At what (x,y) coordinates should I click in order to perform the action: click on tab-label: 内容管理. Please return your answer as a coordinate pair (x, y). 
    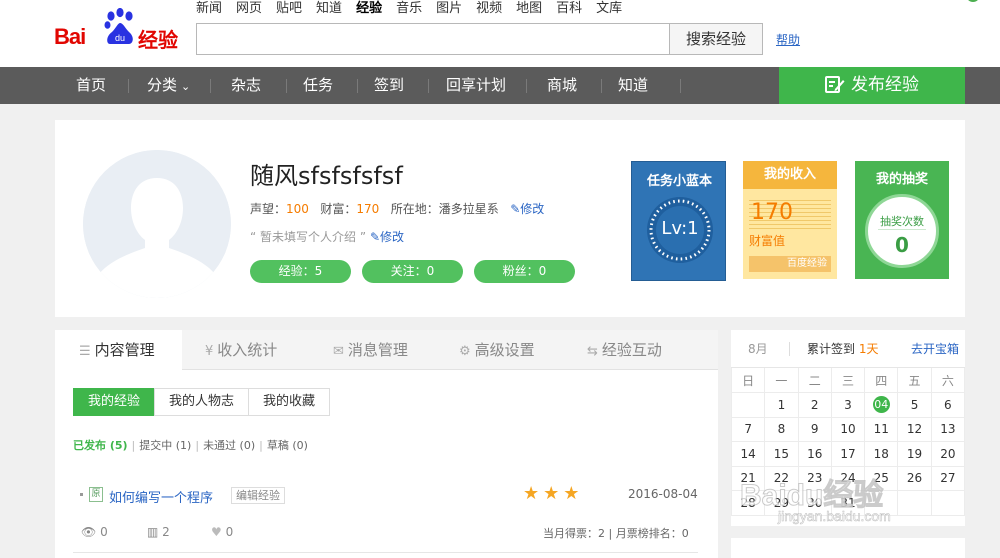
    Looking at the image, I should click on (124, 350).